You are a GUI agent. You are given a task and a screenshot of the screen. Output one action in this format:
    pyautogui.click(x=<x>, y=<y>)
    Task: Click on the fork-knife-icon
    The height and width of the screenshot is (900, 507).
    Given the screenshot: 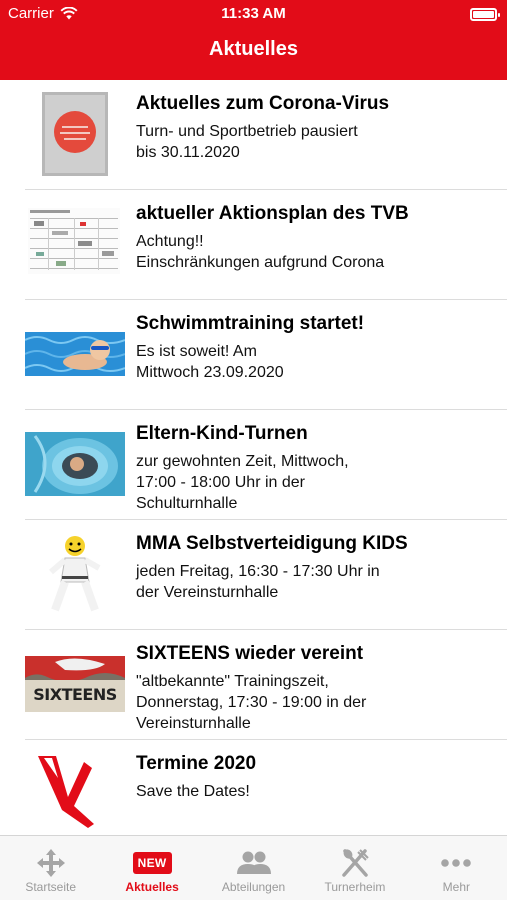 What is the action you would take?
    pyautogui.click(x=355, y=863)
    